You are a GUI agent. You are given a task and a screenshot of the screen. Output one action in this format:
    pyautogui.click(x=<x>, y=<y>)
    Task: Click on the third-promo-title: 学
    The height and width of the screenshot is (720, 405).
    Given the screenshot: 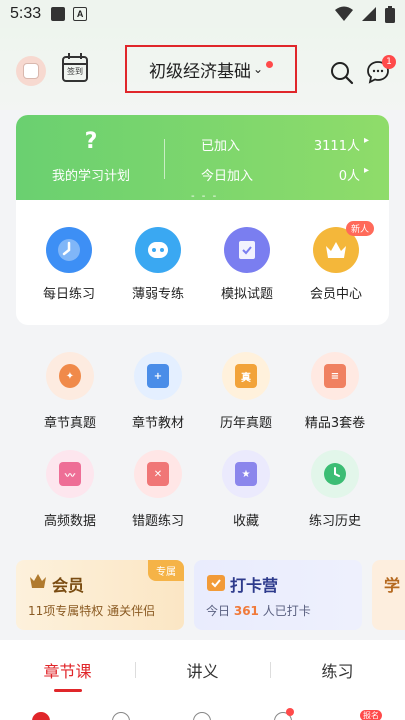 What is the action you would take?
    pyautogui.click(x=392, y=585)
    